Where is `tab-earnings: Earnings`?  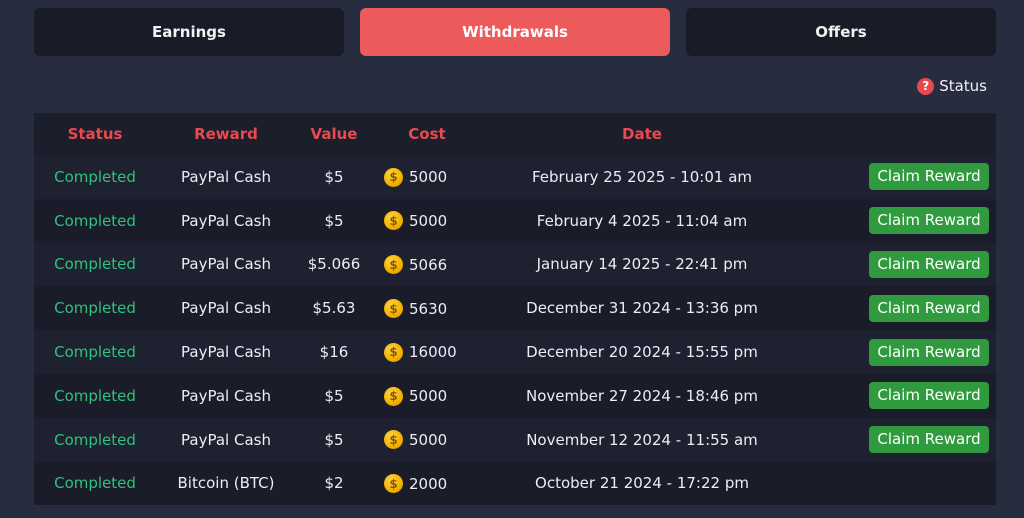 tab-earnings: Earnings is located at coordinates (189, 32).